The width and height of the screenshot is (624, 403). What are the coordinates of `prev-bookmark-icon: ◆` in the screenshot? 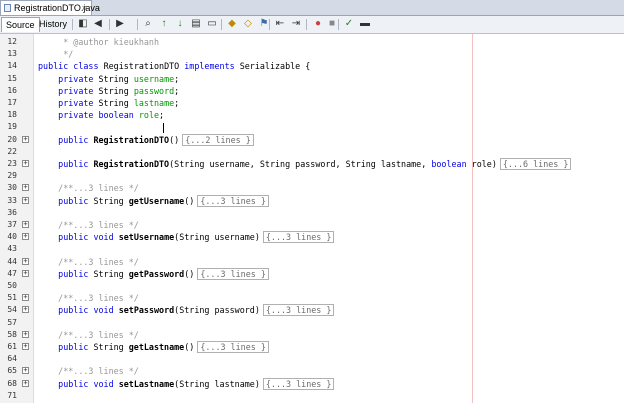 It's located at (232, 24).